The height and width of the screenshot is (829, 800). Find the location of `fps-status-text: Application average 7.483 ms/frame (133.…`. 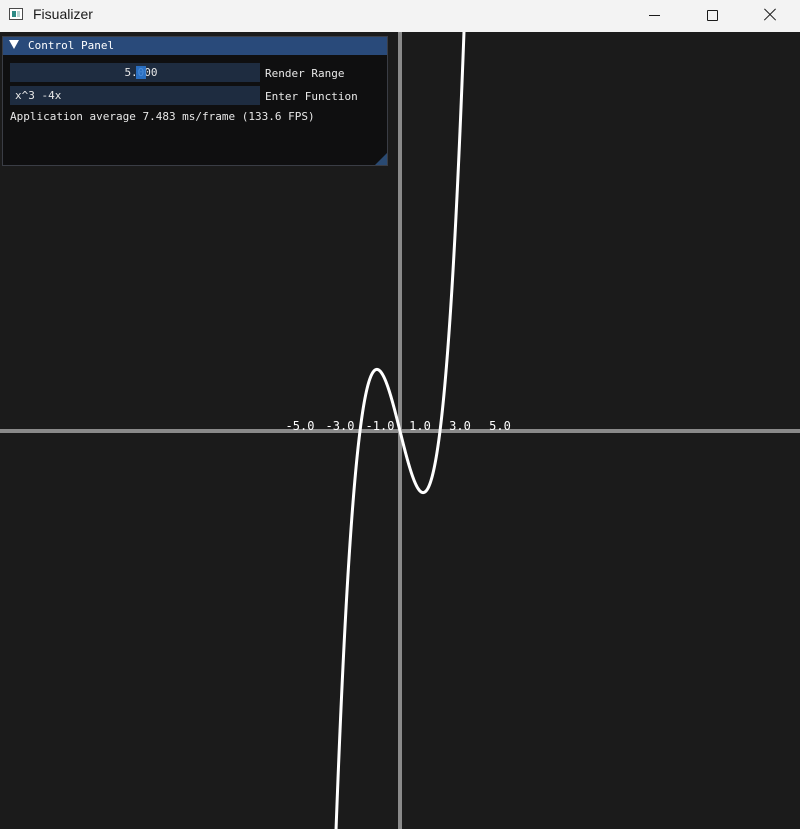

fps-status-text: Application average 7.483 ms/frame (133.… is located at coordinates (162, 116).